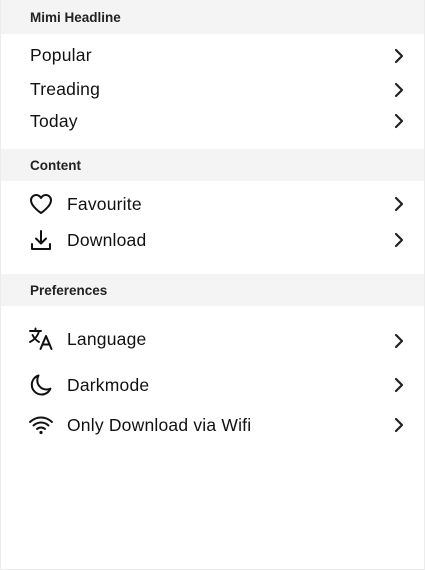 The image size is (425, 570). What do you see at coordinates (41, 240) in the screenshot?
I see `download-icon` at bounding box center [41, 240].